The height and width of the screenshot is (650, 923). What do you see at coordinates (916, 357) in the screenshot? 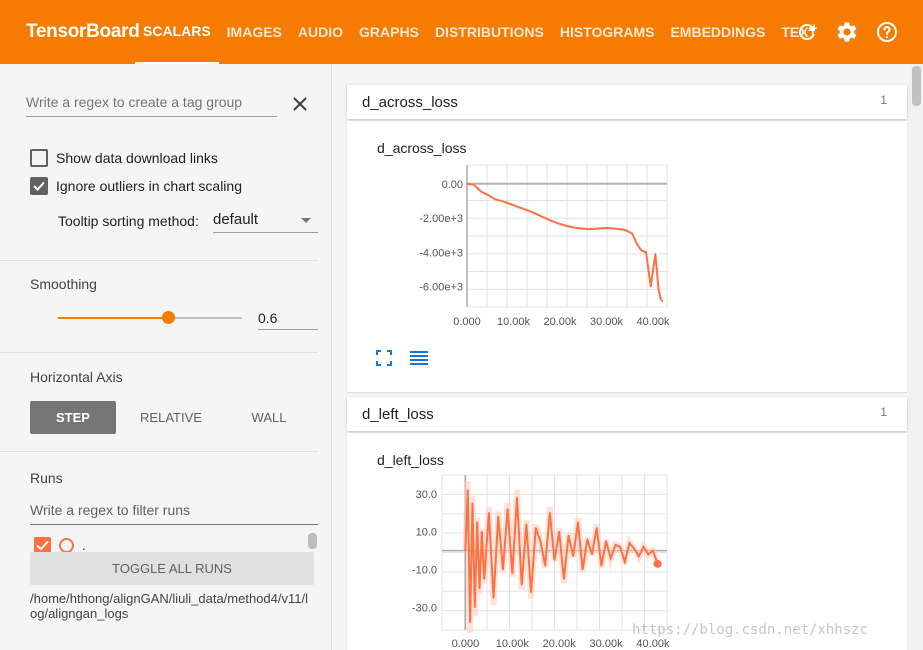
I see `page-scrollbar` at bounding box center [916, 357].